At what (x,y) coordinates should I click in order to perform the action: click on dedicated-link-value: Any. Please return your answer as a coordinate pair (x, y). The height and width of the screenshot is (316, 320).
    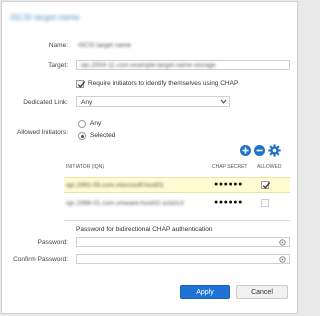
    Looking at the image, I should click on (87, 102).